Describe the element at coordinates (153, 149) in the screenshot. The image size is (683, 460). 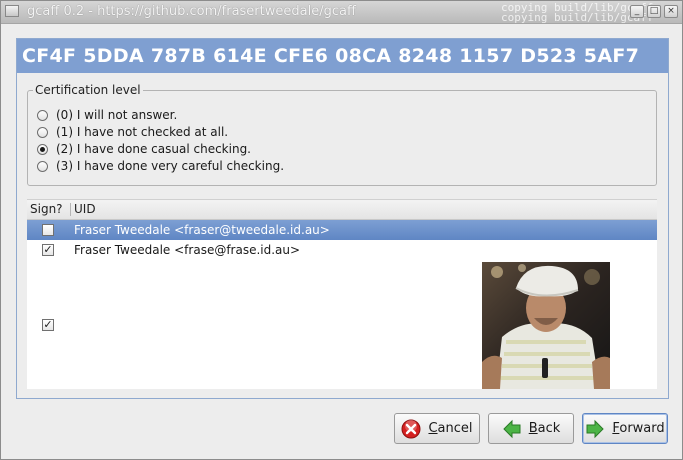
I see `cert-option-label: (2) I have done casual checking.` at that location.